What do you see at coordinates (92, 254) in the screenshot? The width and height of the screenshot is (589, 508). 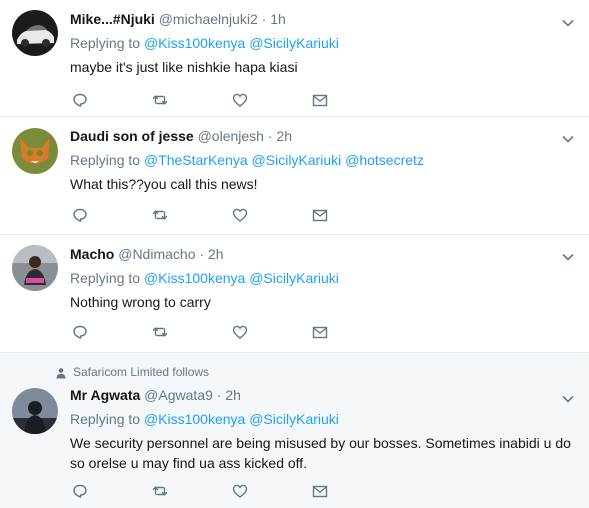 I see `display-name: Macho` at bounding box center [92, 254].